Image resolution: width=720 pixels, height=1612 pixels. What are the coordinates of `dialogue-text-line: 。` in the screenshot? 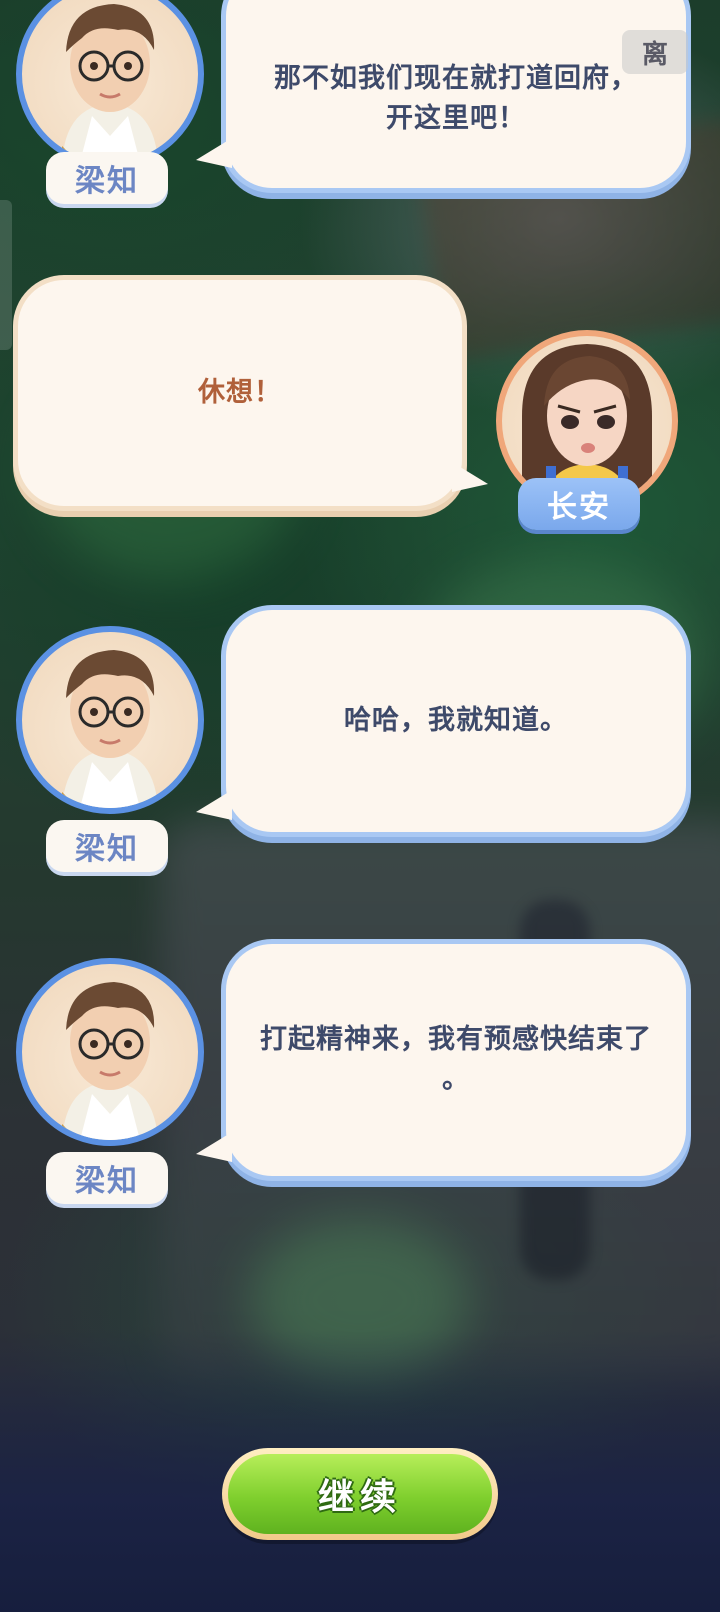 It's located at (456, 1079).